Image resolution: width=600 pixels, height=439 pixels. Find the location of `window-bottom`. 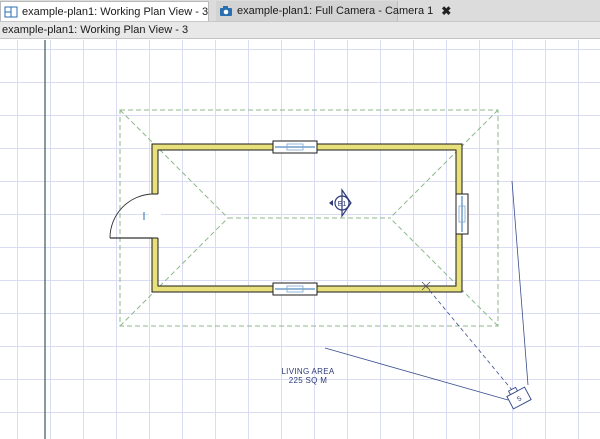

window-bottom is located at coordinates (295, 289).